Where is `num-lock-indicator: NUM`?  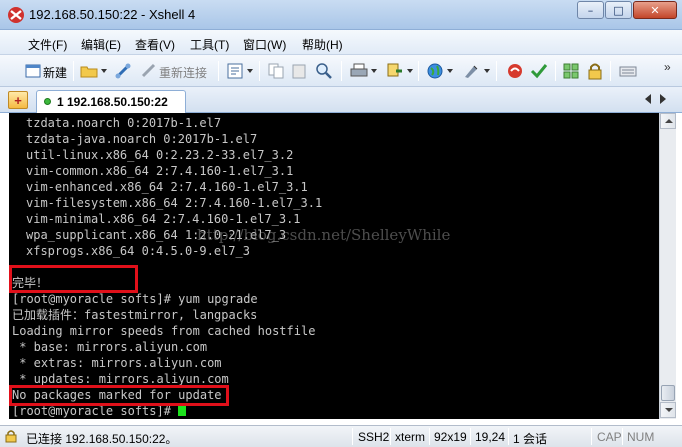
num-lock-indicator: NUM is located at coordinates (641, 437).